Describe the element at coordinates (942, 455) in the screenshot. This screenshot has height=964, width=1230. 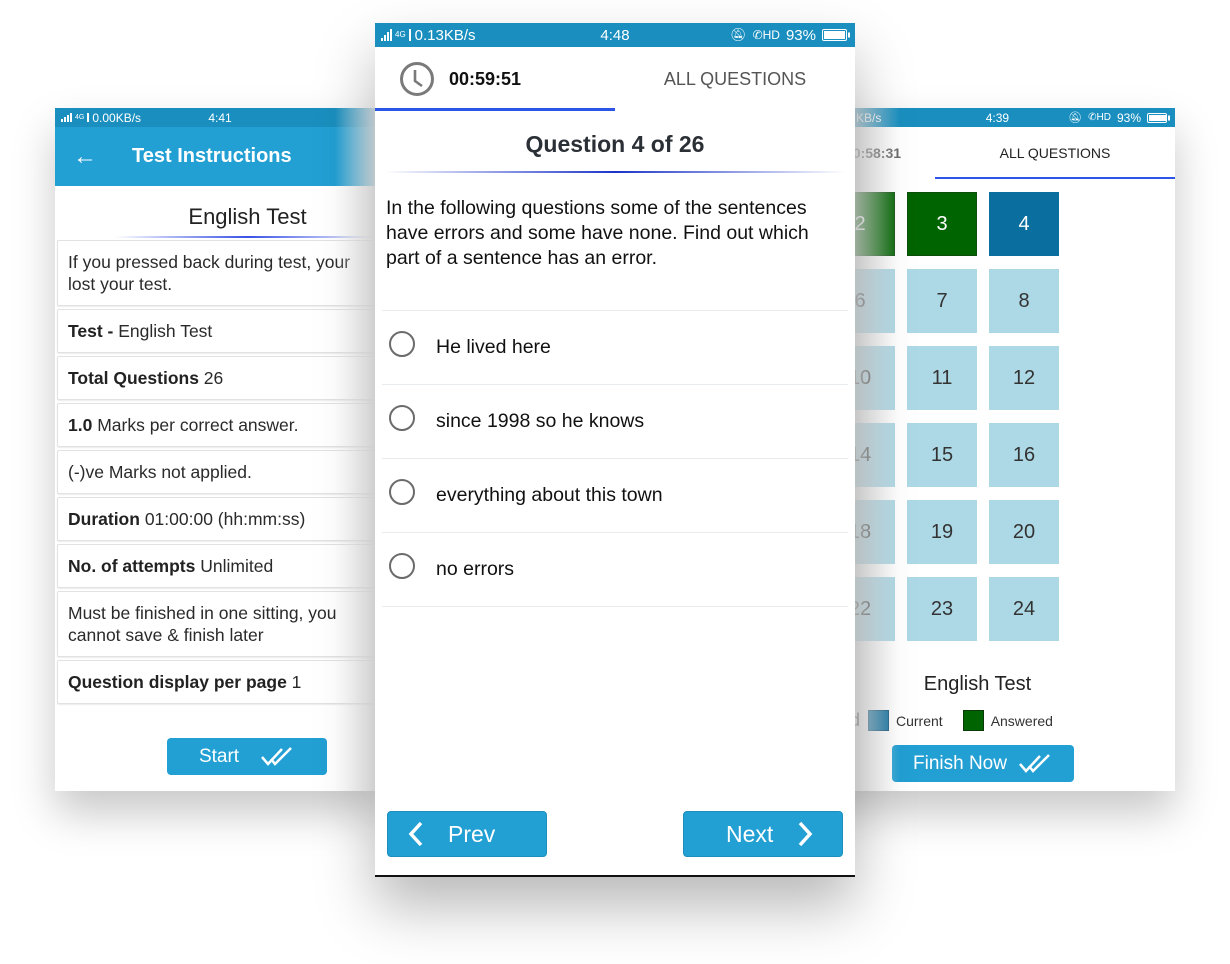
I see `question-cell-15: 15` at that location.